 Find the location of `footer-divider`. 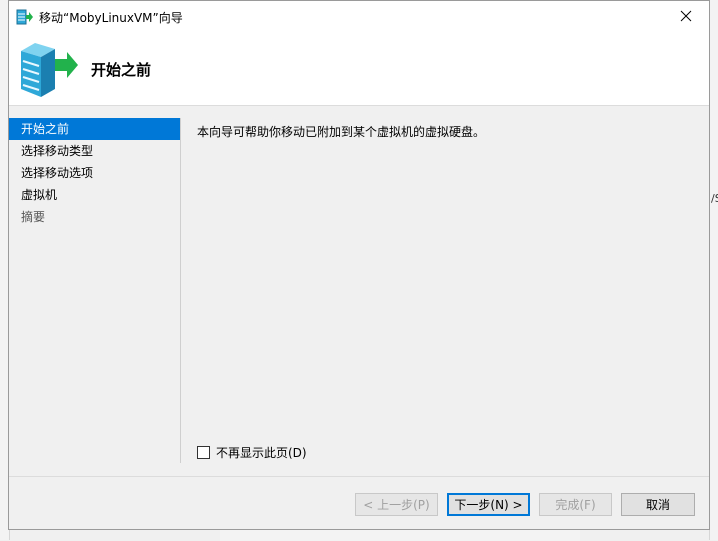

footer-divider is located at coordinates (359, 476).